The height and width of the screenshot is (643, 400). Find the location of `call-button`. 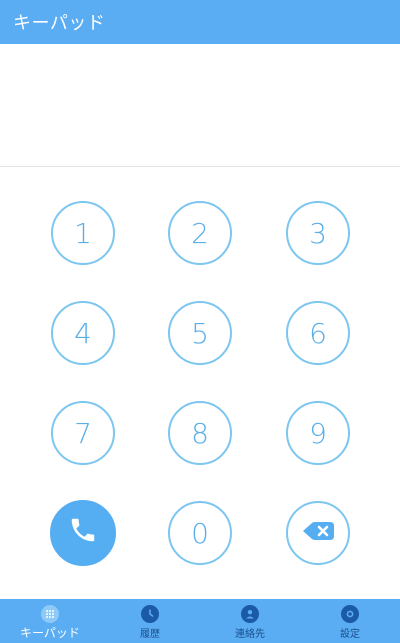

call-button is located at coordinates (83, 533).